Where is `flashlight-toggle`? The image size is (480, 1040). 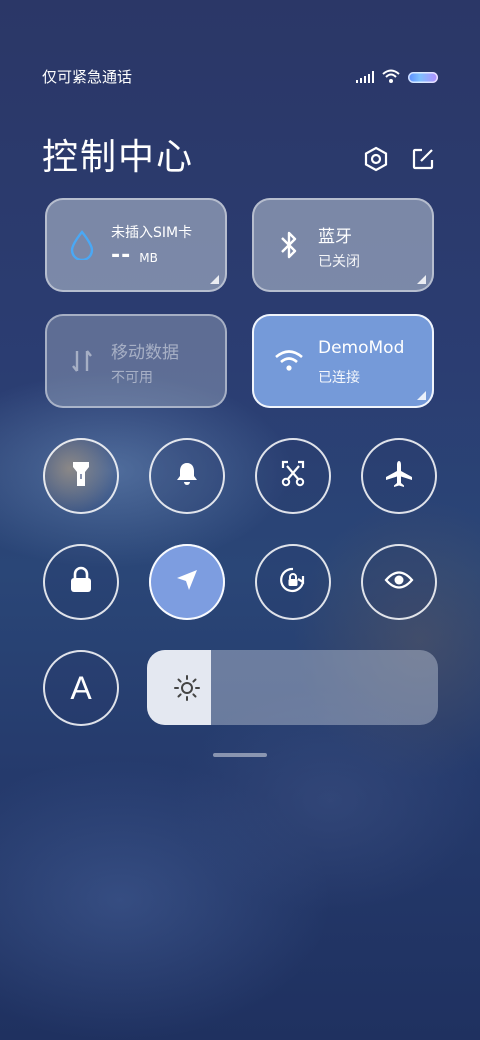
flashlight-toggle is located at coordinates (81, 476).